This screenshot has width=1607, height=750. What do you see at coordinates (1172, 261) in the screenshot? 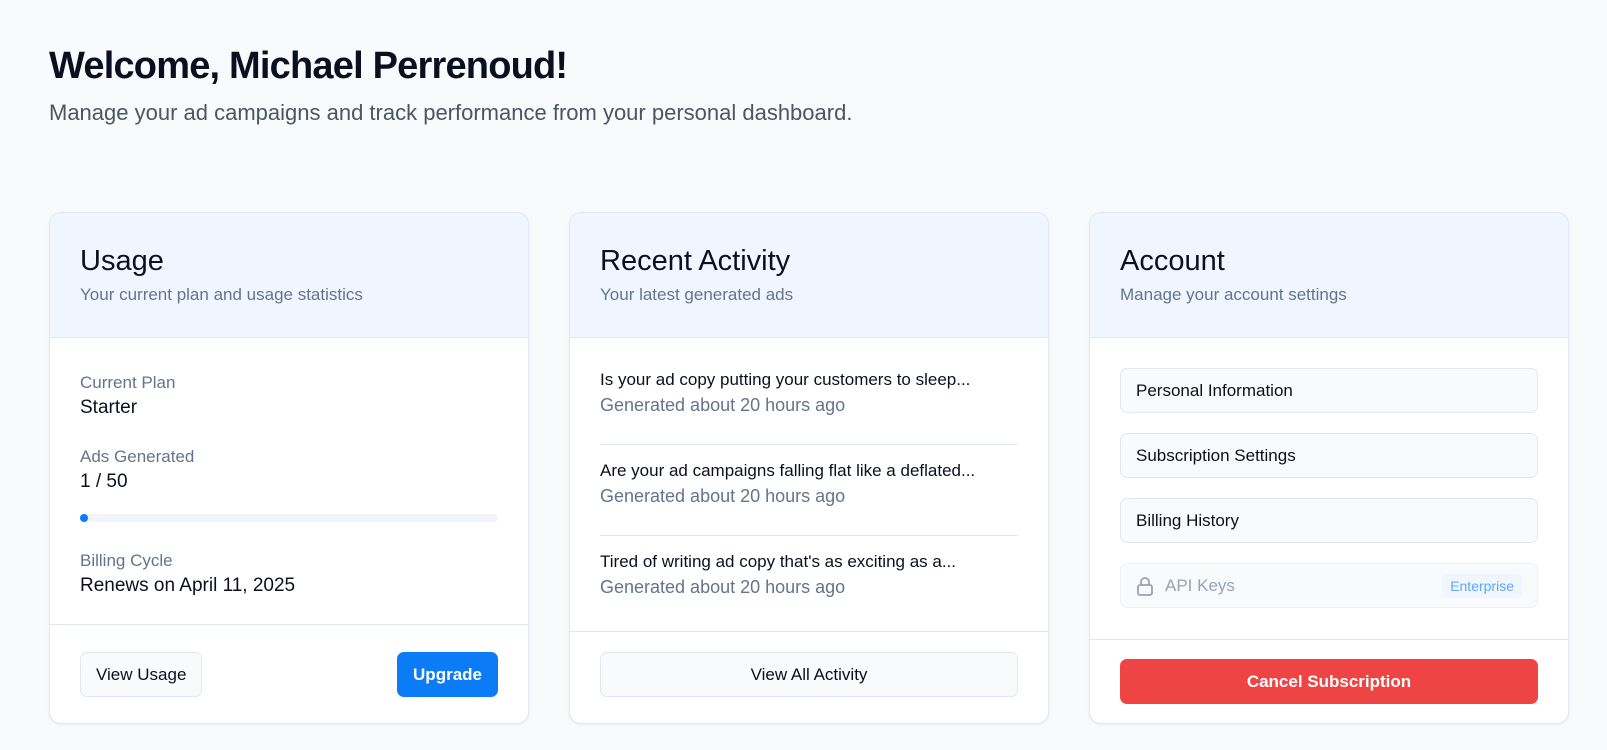
I see `account-card-title: Account` at bounding box center [1172, 261].